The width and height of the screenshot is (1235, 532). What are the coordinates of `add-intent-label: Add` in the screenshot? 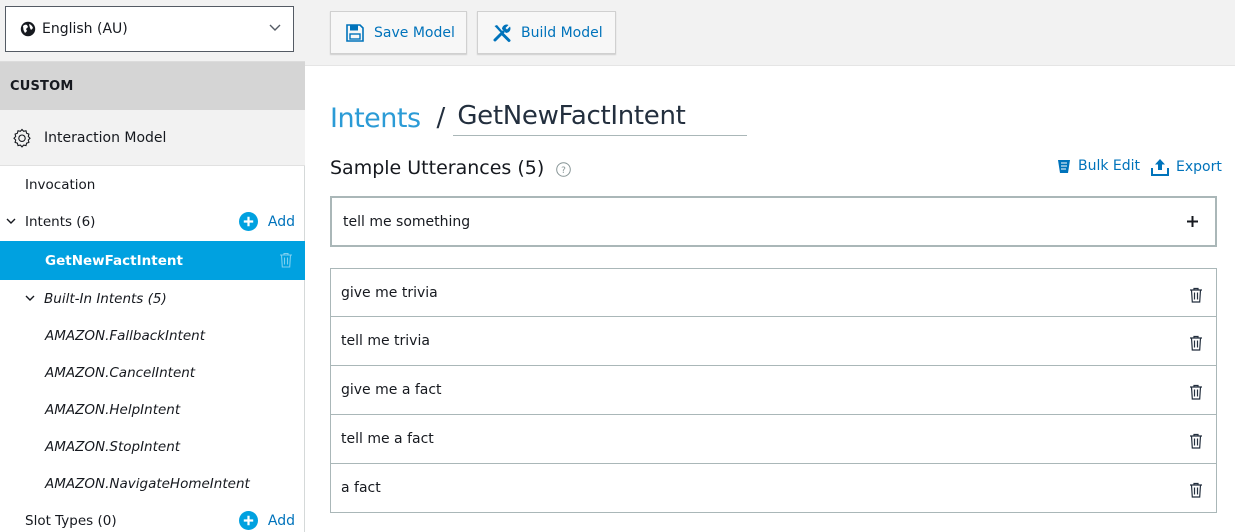 It's located at (281, 221).